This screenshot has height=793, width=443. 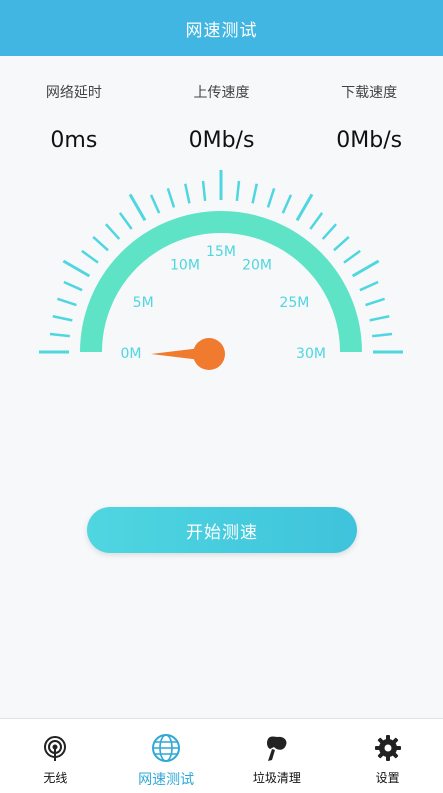 What do you see at coordinates (55, 748) in the screenshot?
I see `wifi-icon` at bounding box center [55, 748].